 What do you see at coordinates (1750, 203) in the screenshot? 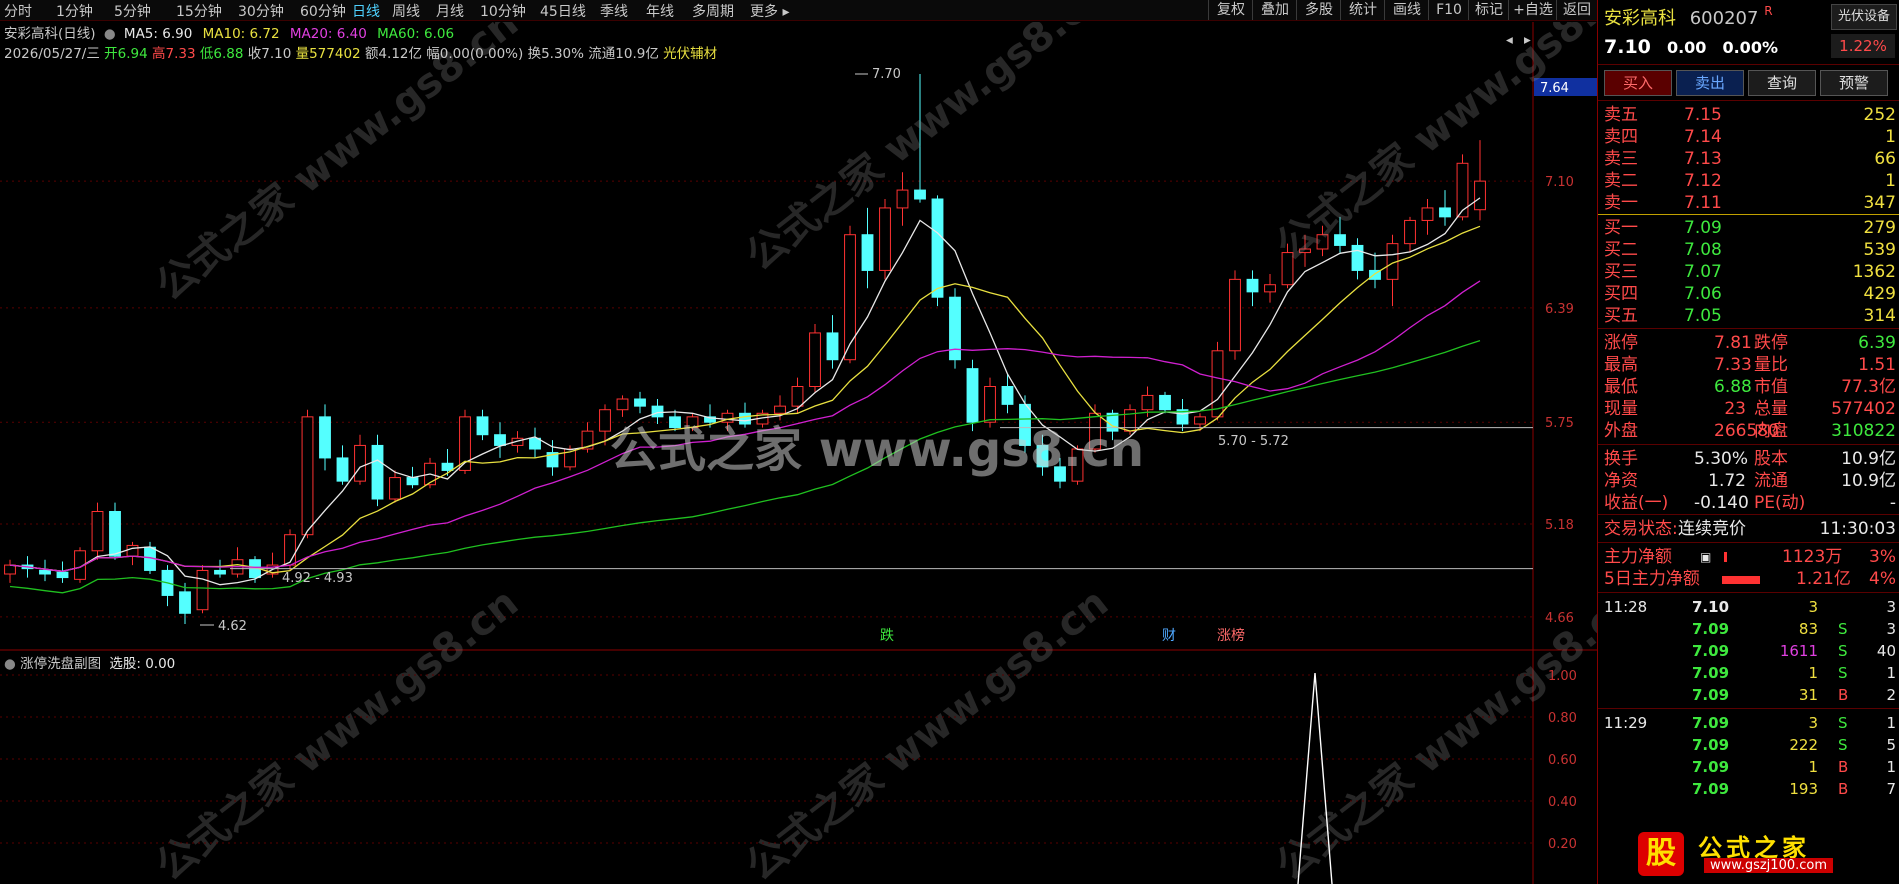
I see `ask-row: 卖一 7.11 347` at bounding box center [1750, 203].